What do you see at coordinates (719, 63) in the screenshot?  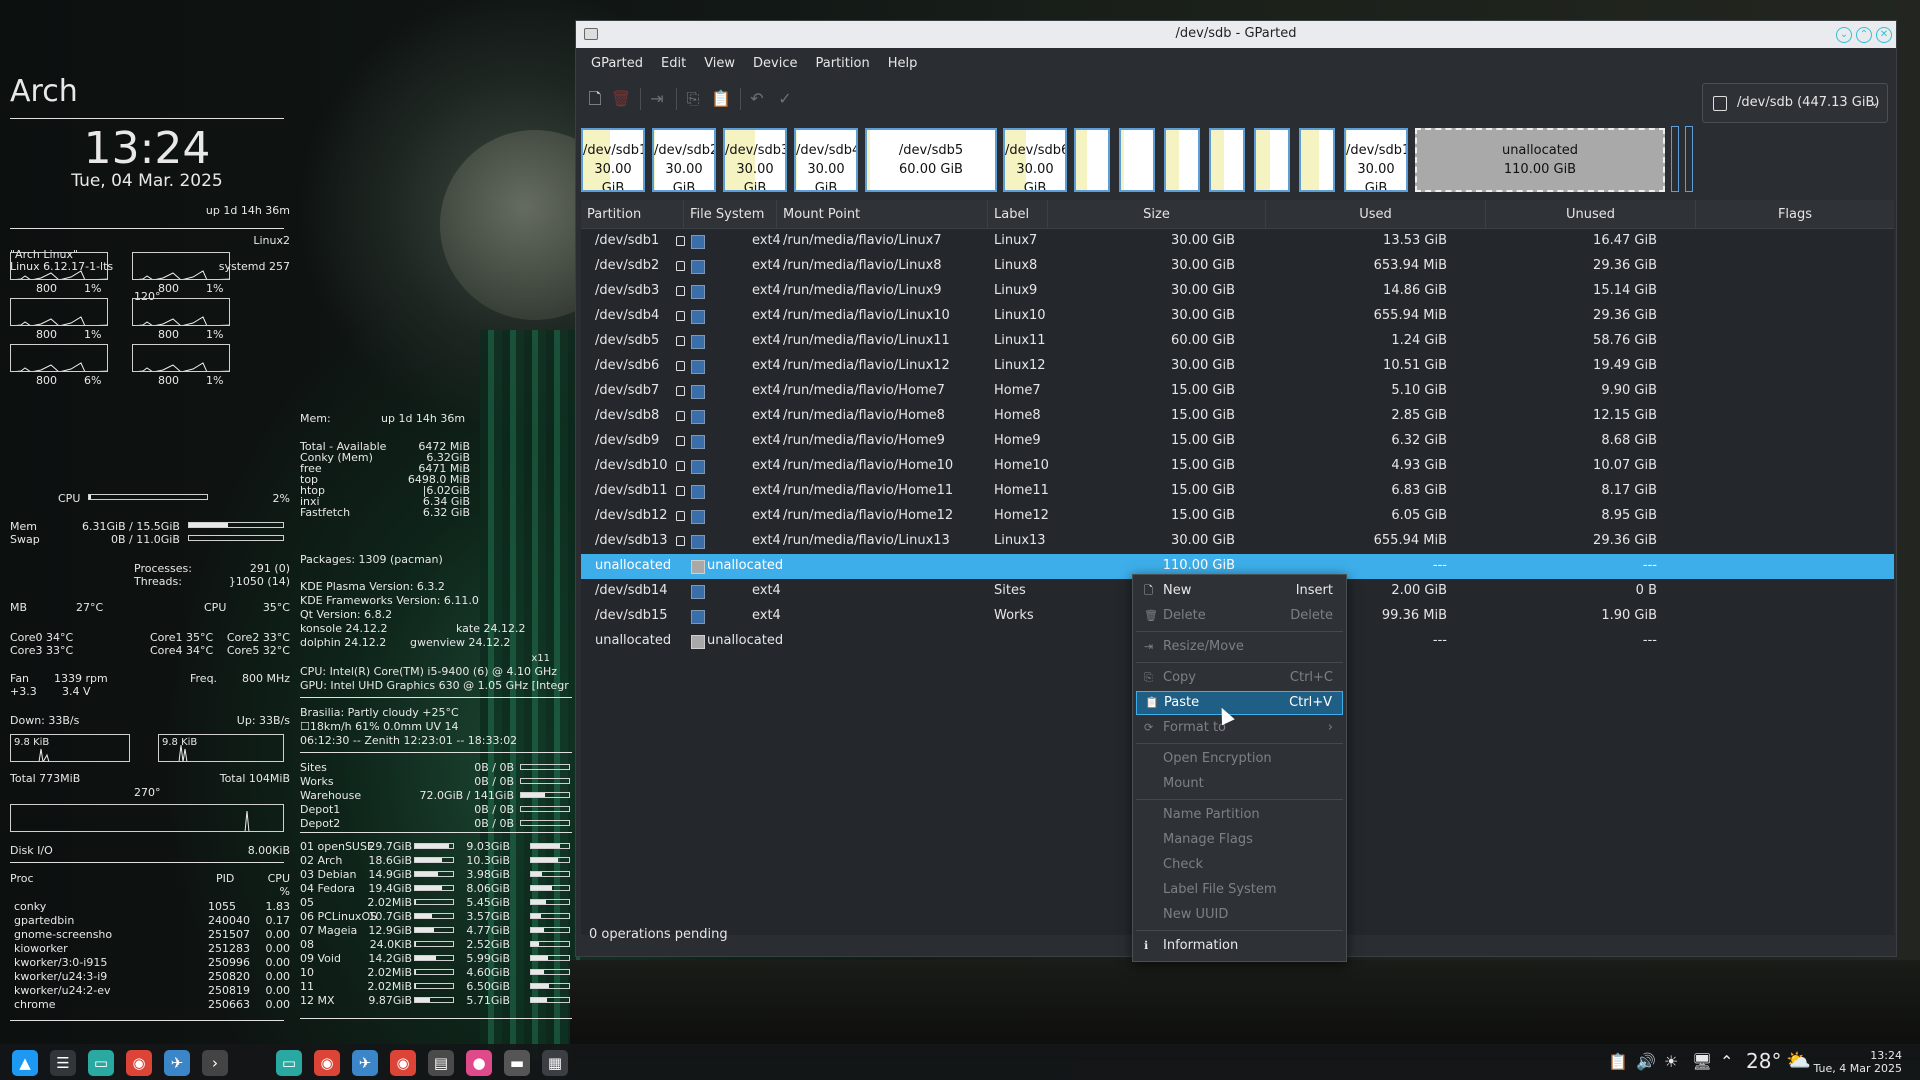 I see `menu-view: View` at bounding box center [719, 63].